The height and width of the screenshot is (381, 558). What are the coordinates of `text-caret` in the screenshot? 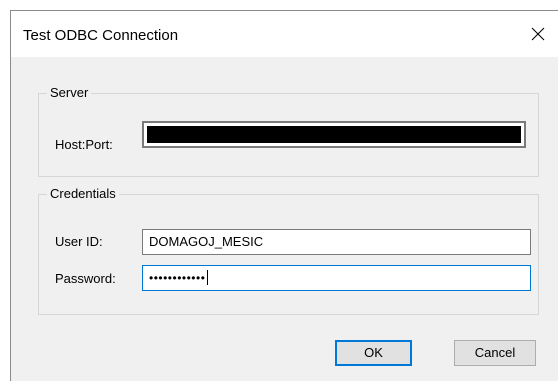 It's located at (208, 278).